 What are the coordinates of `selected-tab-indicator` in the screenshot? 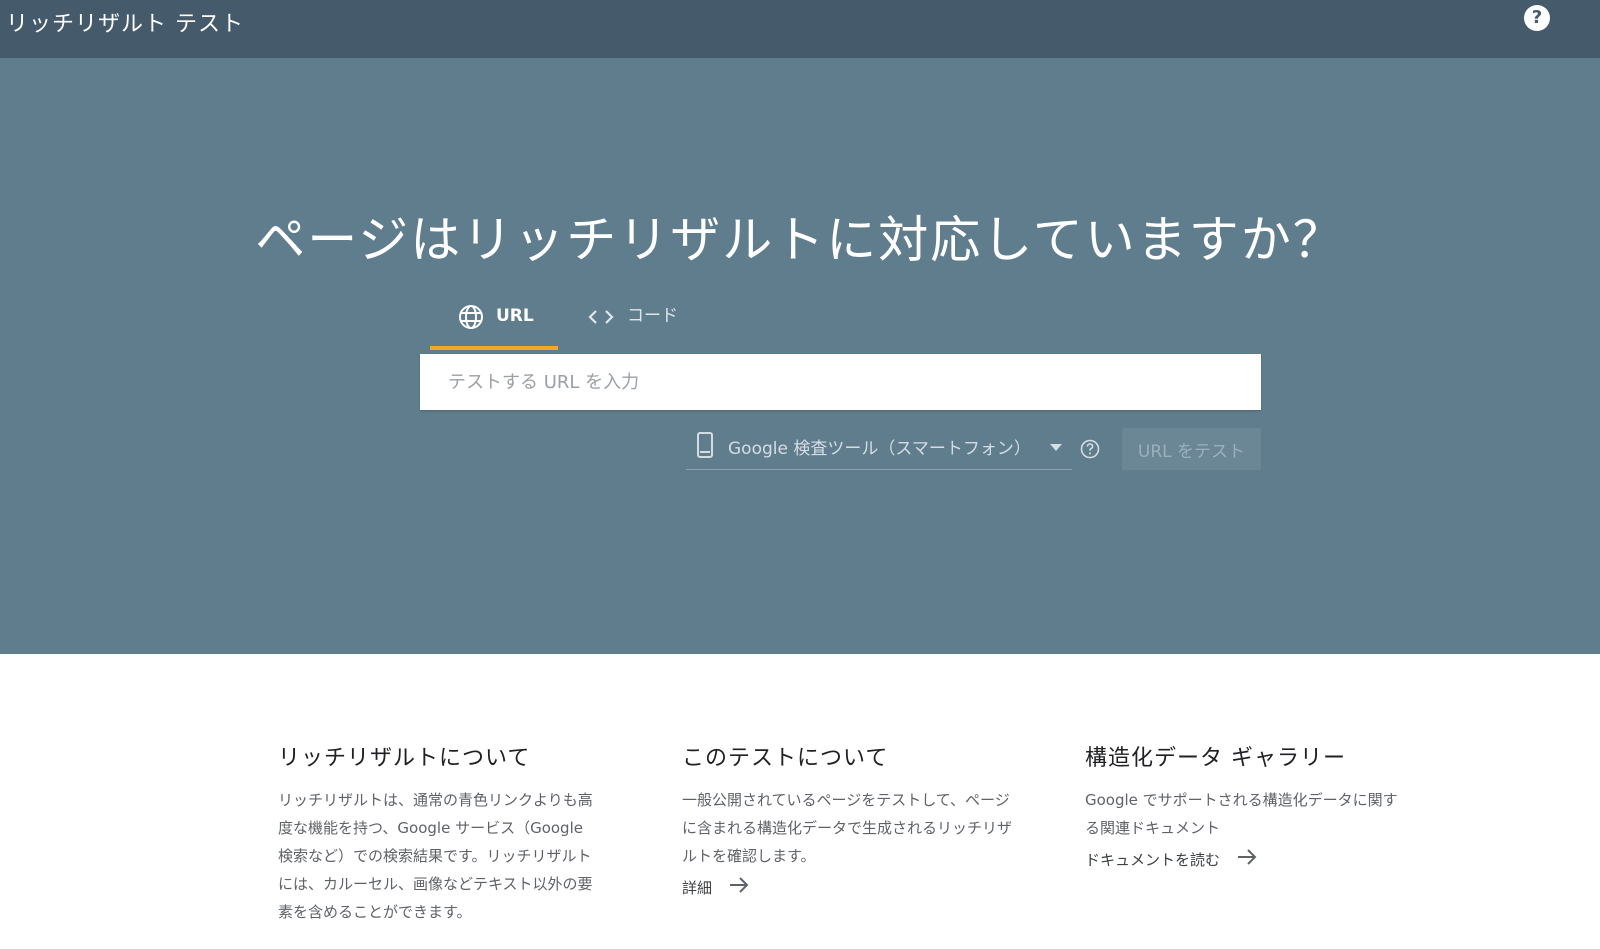 It's located at (494, 348).